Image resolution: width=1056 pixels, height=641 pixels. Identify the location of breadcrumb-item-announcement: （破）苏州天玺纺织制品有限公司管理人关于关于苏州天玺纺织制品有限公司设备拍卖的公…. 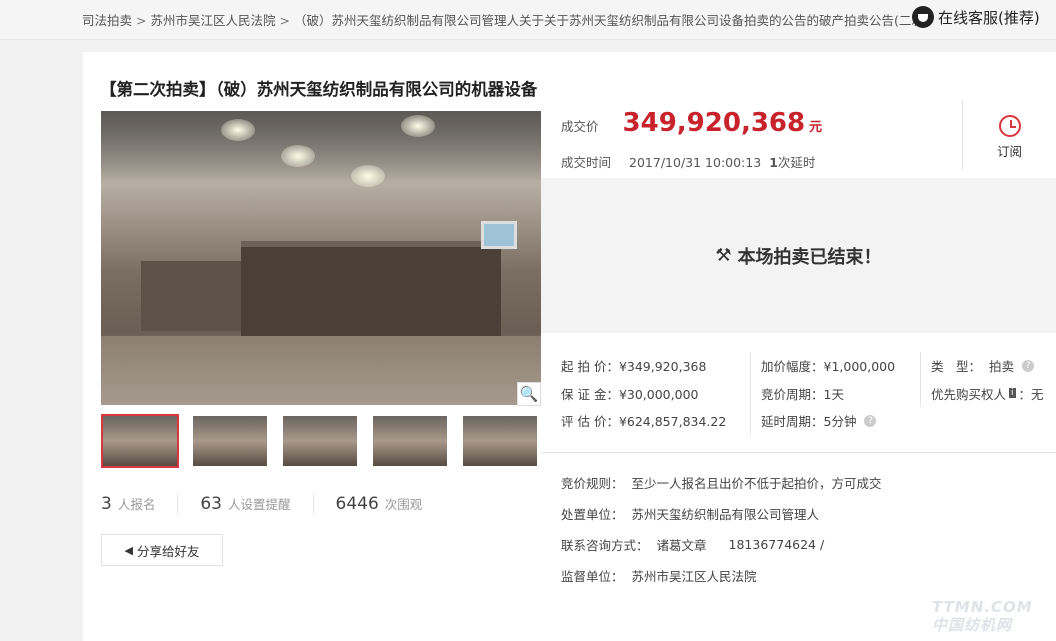
(611, 20).